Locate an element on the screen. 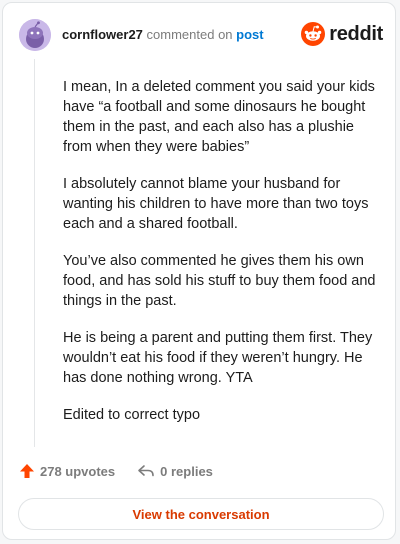  post-link: post is located at coordinates (249, 34).